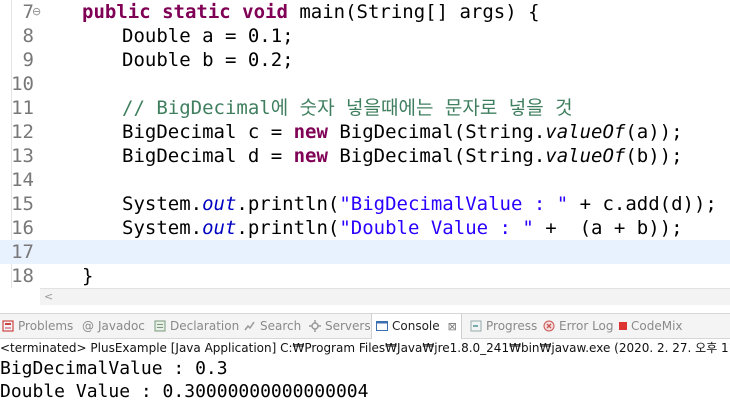 This screenshot has height=408, width=730. What do you see at coordinates (385, 296) in the screenshot?
I see `horizontal-scrollbar: <` at bounding box center [385, 296].